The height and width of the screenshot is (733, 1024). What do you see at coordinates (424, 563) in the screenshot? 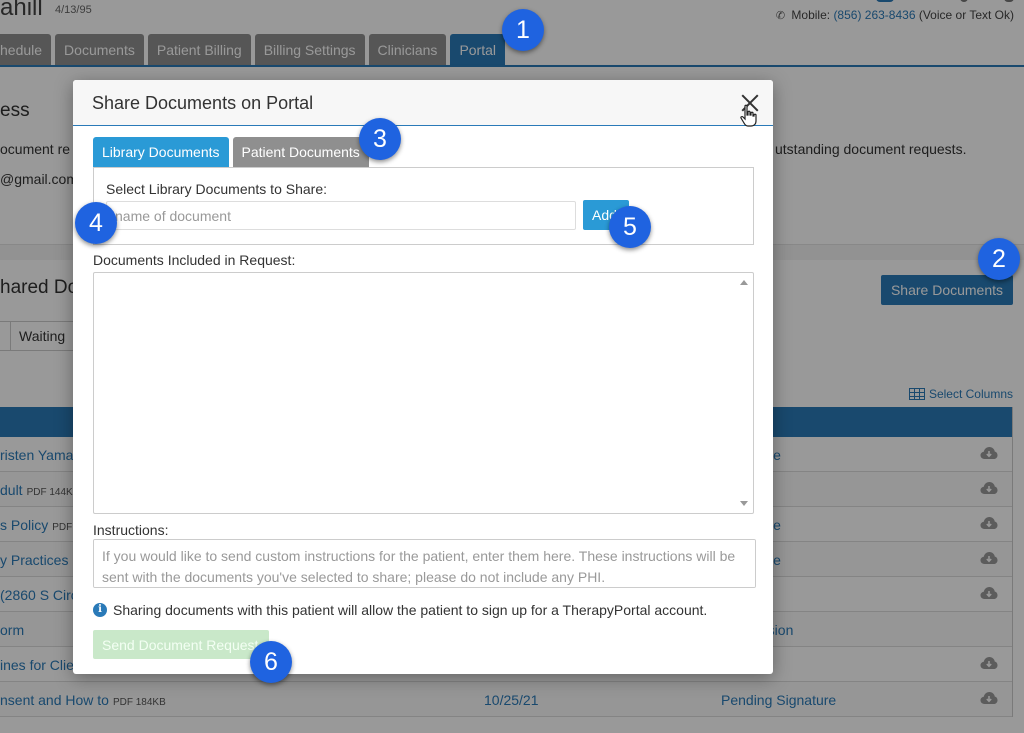
I see `instructions-textarea` at bounding box center [424, 563].